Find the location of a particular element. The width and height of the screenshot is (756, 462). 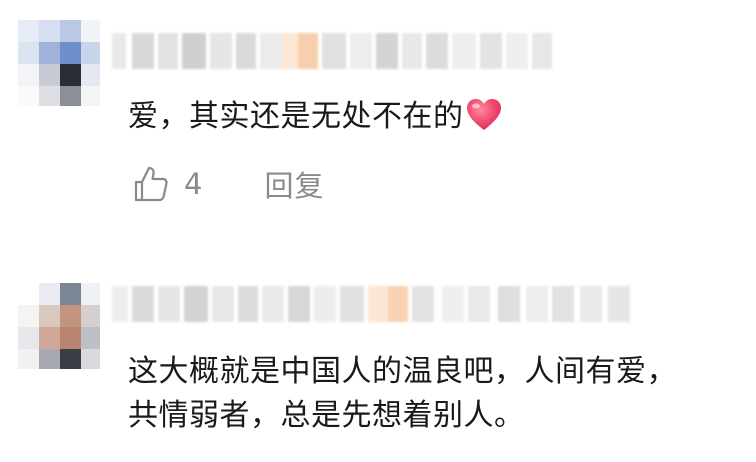

like-count: 4 is located at coordinates (193, 184).